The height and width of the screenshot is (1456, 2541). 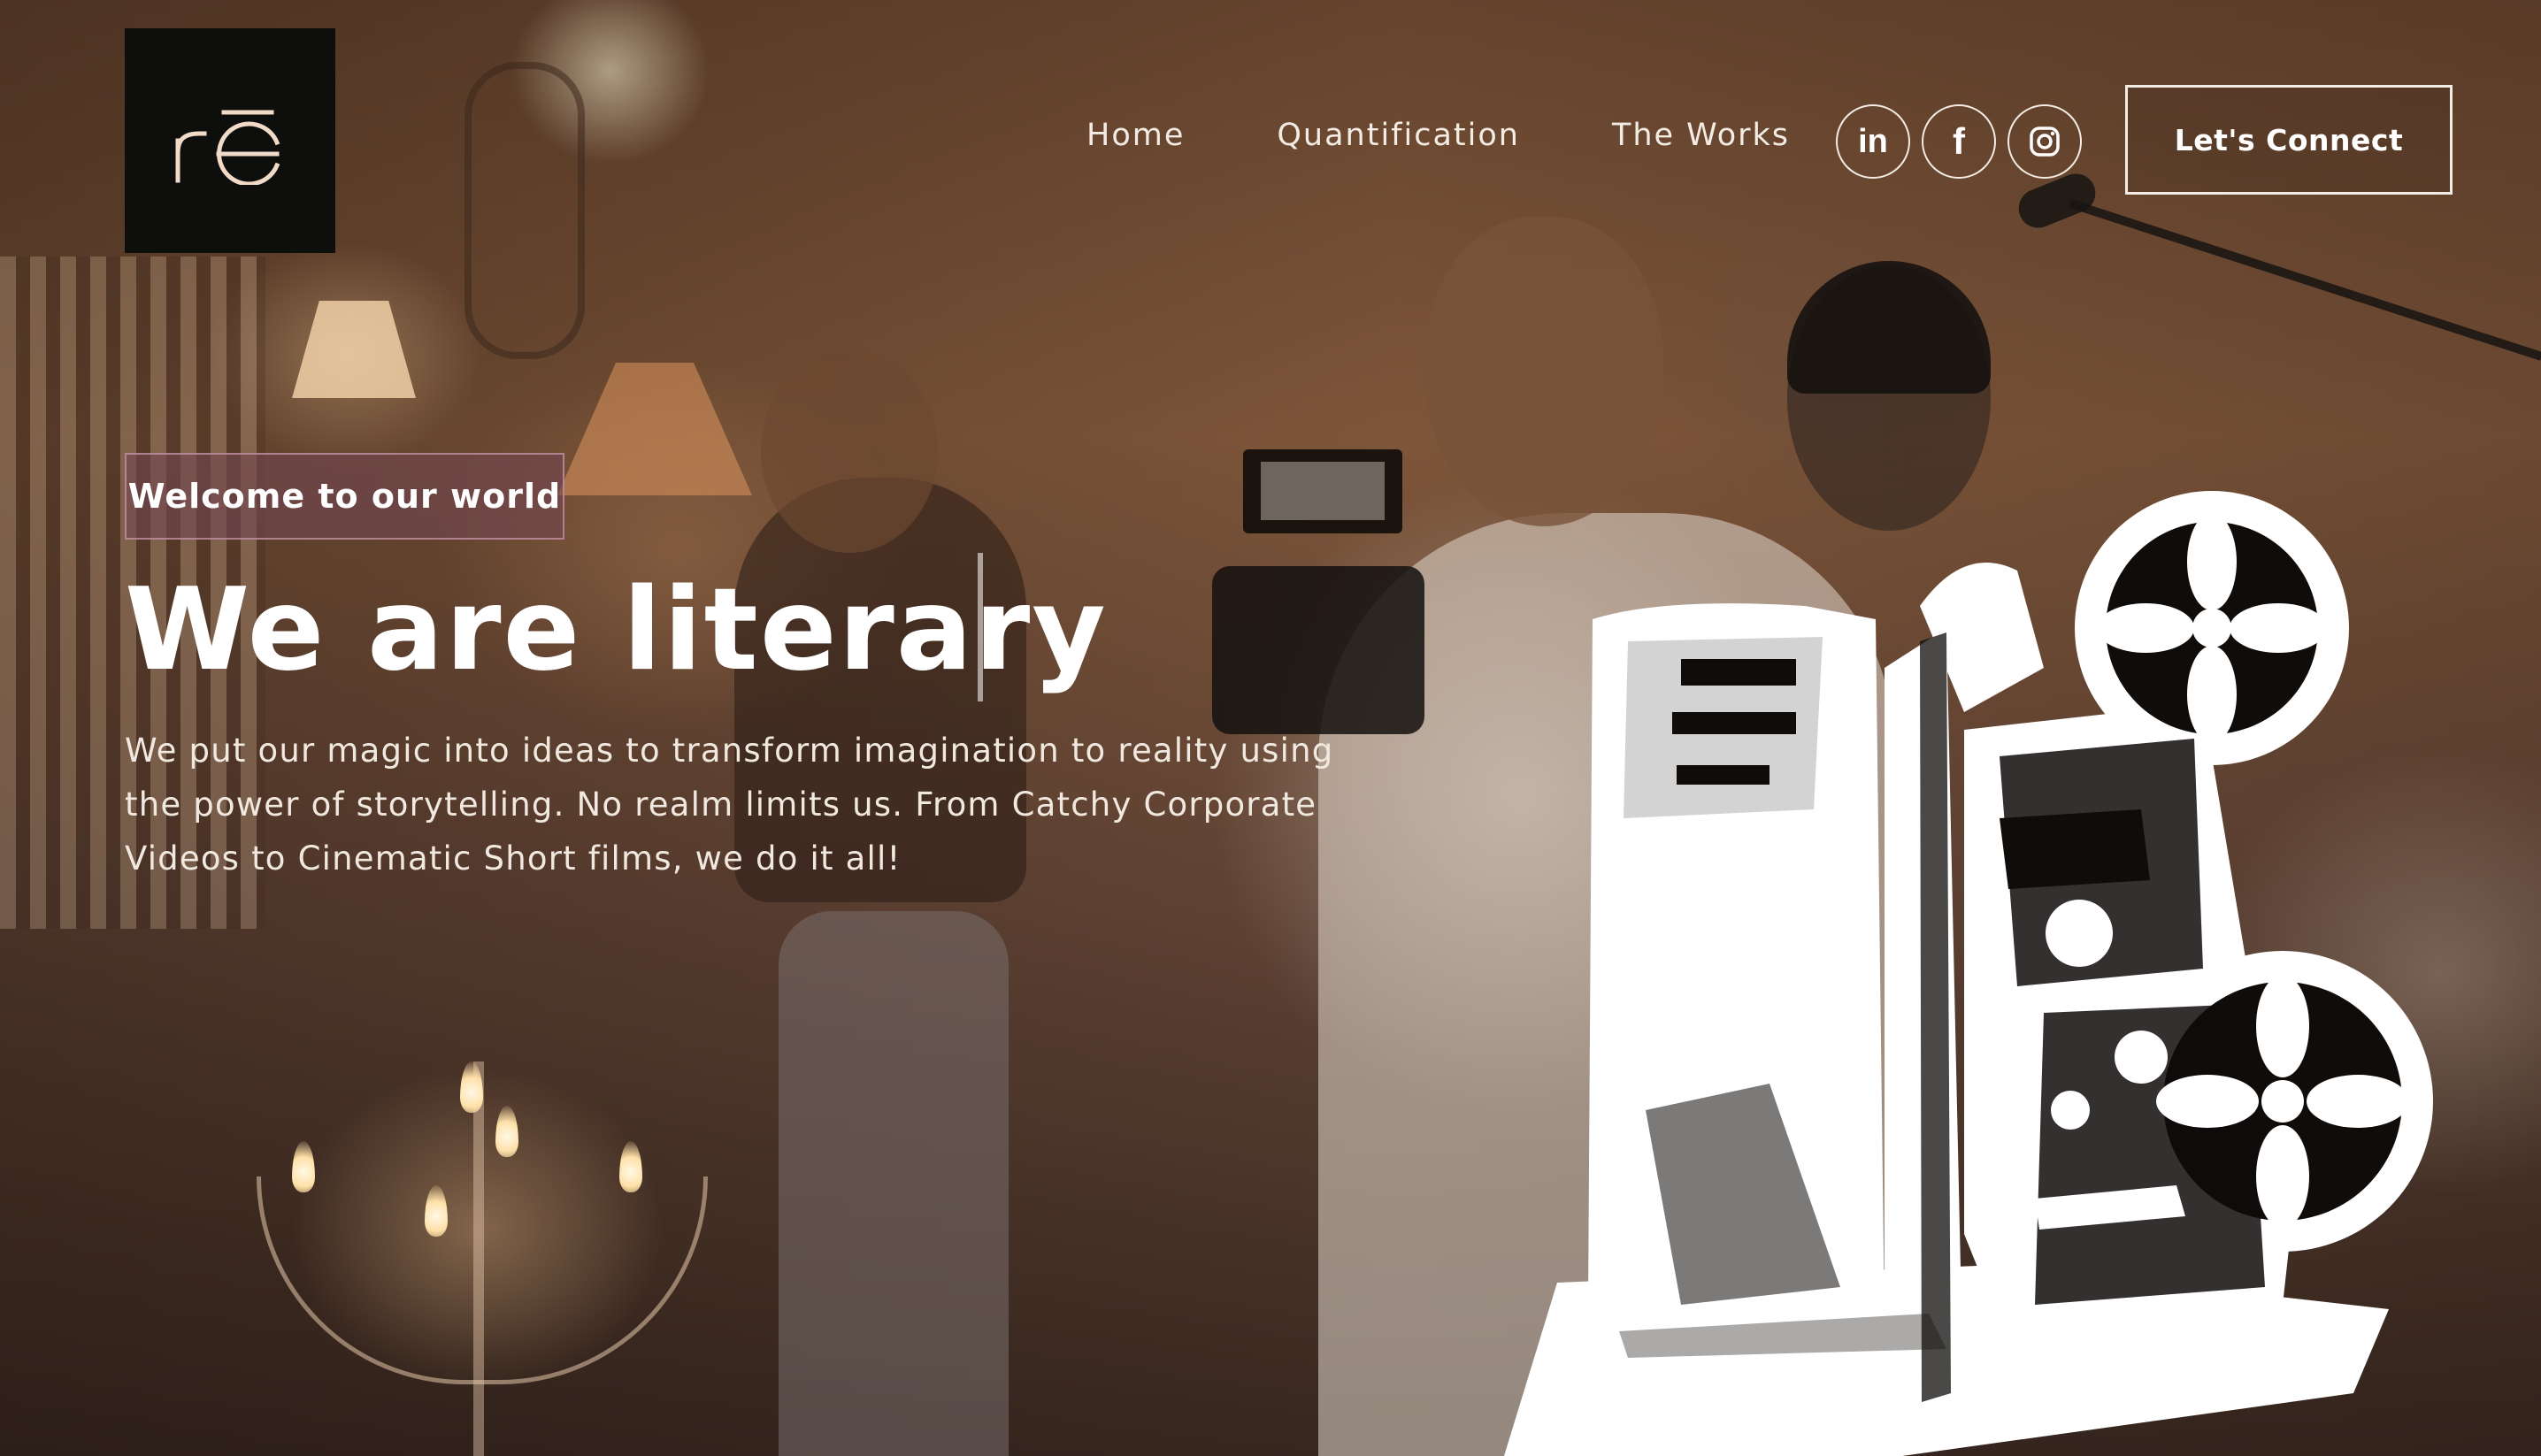 I want to click on site-logo, so click(x=230, y=140).